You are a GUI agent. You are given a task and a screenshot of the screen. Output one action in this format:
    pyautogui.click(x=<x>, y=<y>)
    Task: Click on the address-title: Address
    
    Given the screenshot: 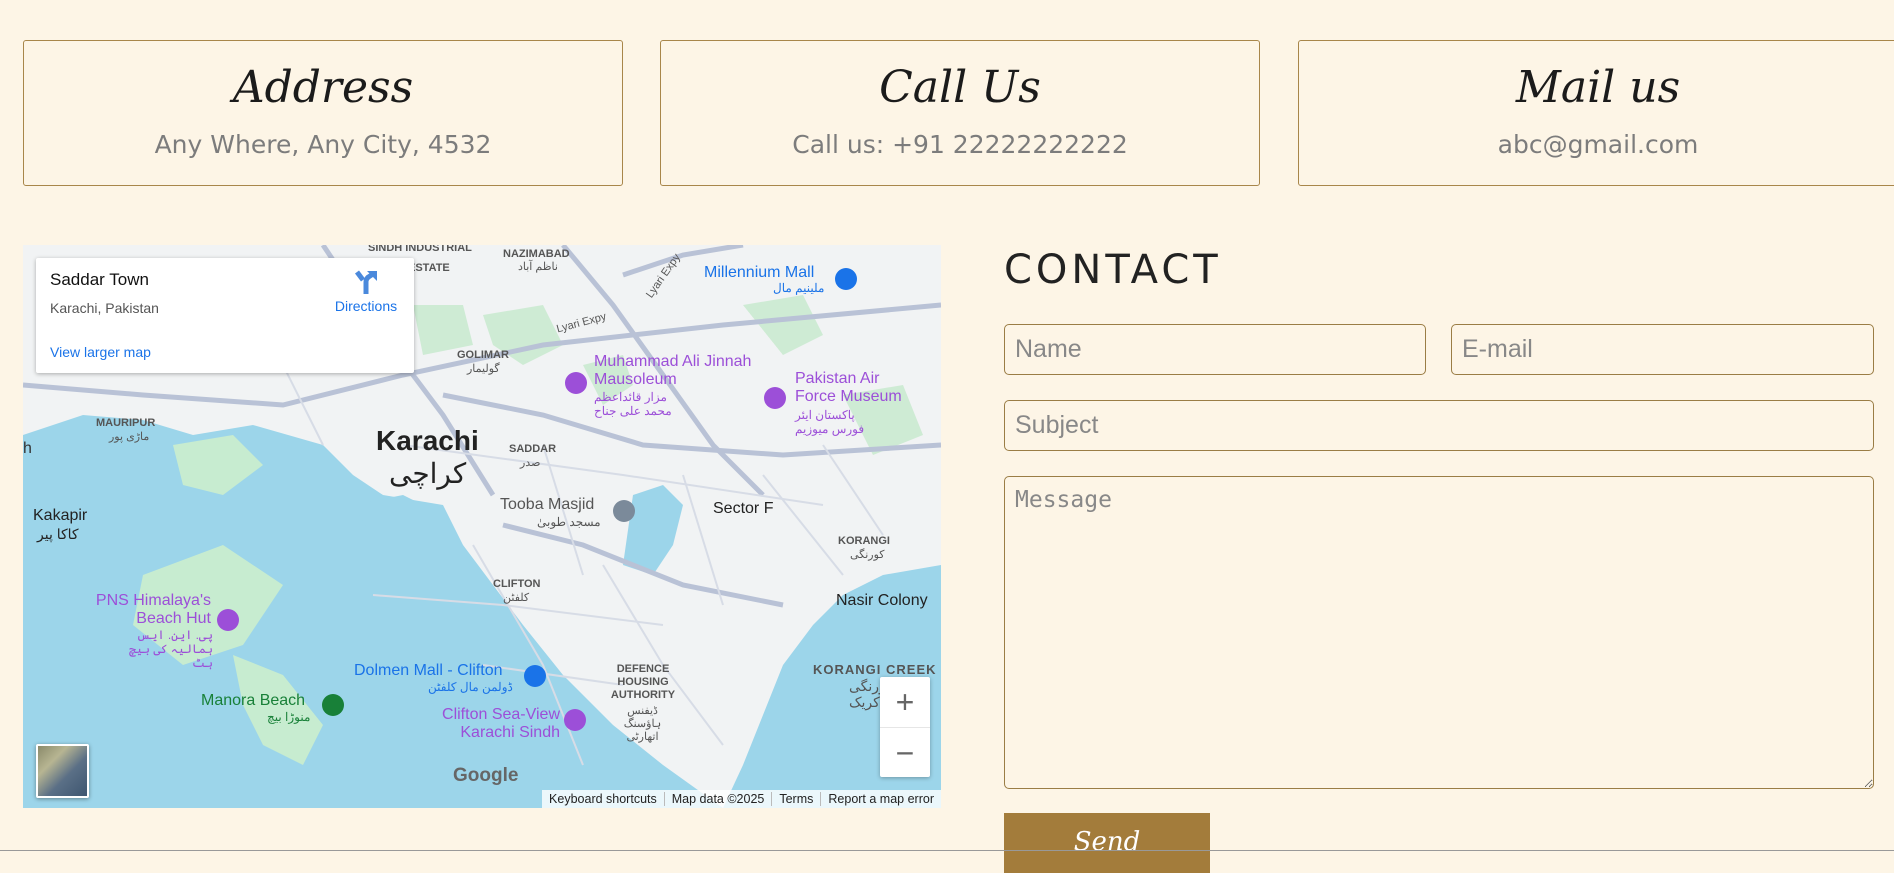 What is the action you would take?
    pyautogui.click(x=323, y=87)
    